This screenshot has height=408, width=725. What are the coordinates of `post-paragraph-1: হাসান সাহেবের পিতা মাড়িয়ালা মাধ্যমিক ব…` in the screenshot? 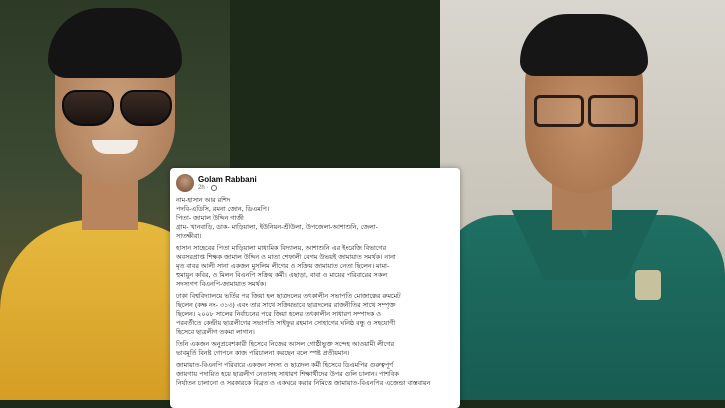 It's located at (315, 266).